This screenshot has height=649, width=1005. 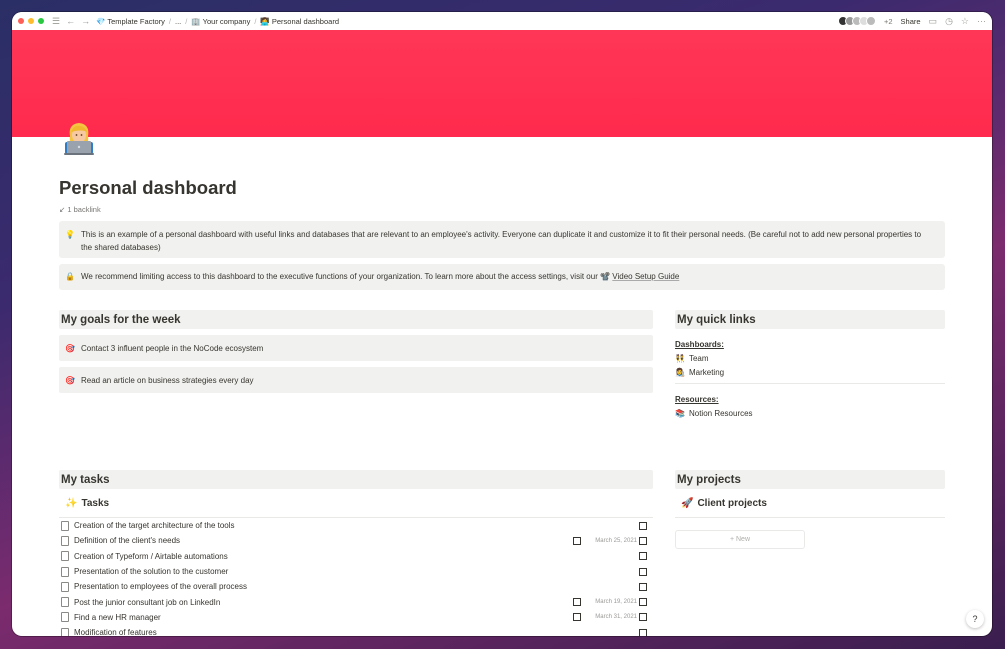 What do you see at coordinates (265, 21) in the screenshot?
I see `person-laptop-icon: 👩‍💻` at bounding box center [265, 21].